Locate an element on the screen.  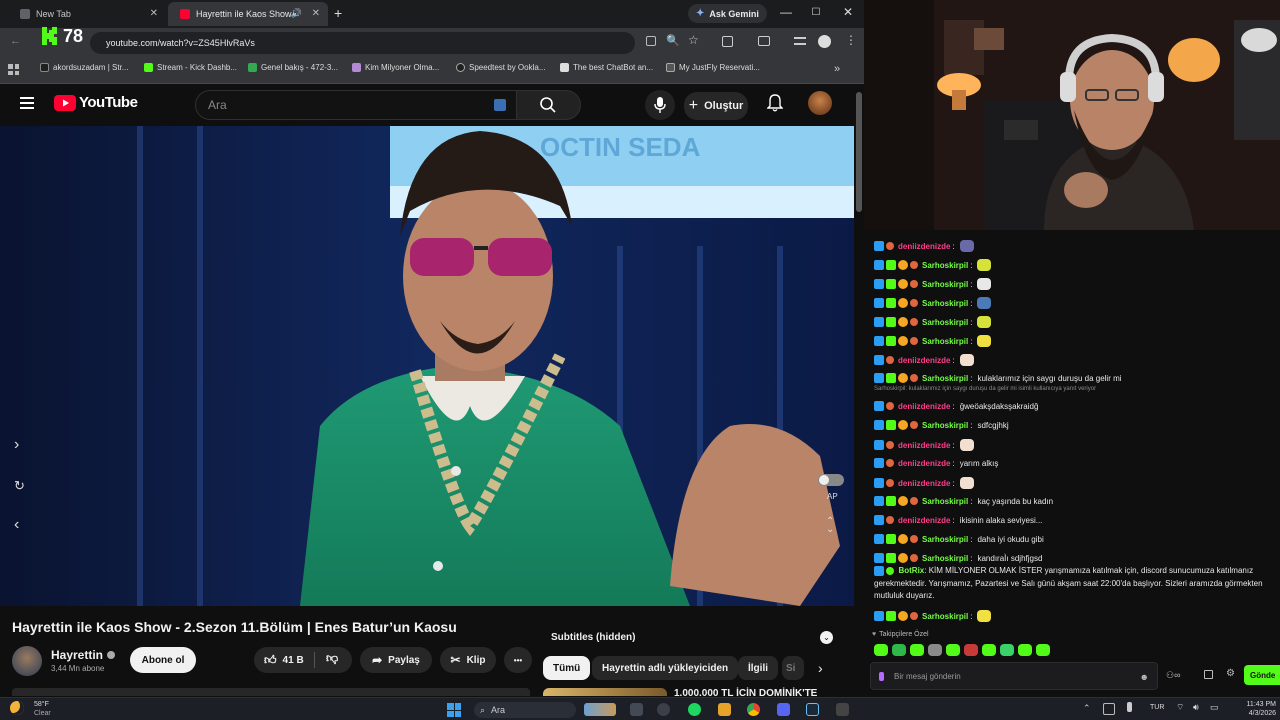
taskbar-search: ⌕ Ara is located at coordinates (525, 710).